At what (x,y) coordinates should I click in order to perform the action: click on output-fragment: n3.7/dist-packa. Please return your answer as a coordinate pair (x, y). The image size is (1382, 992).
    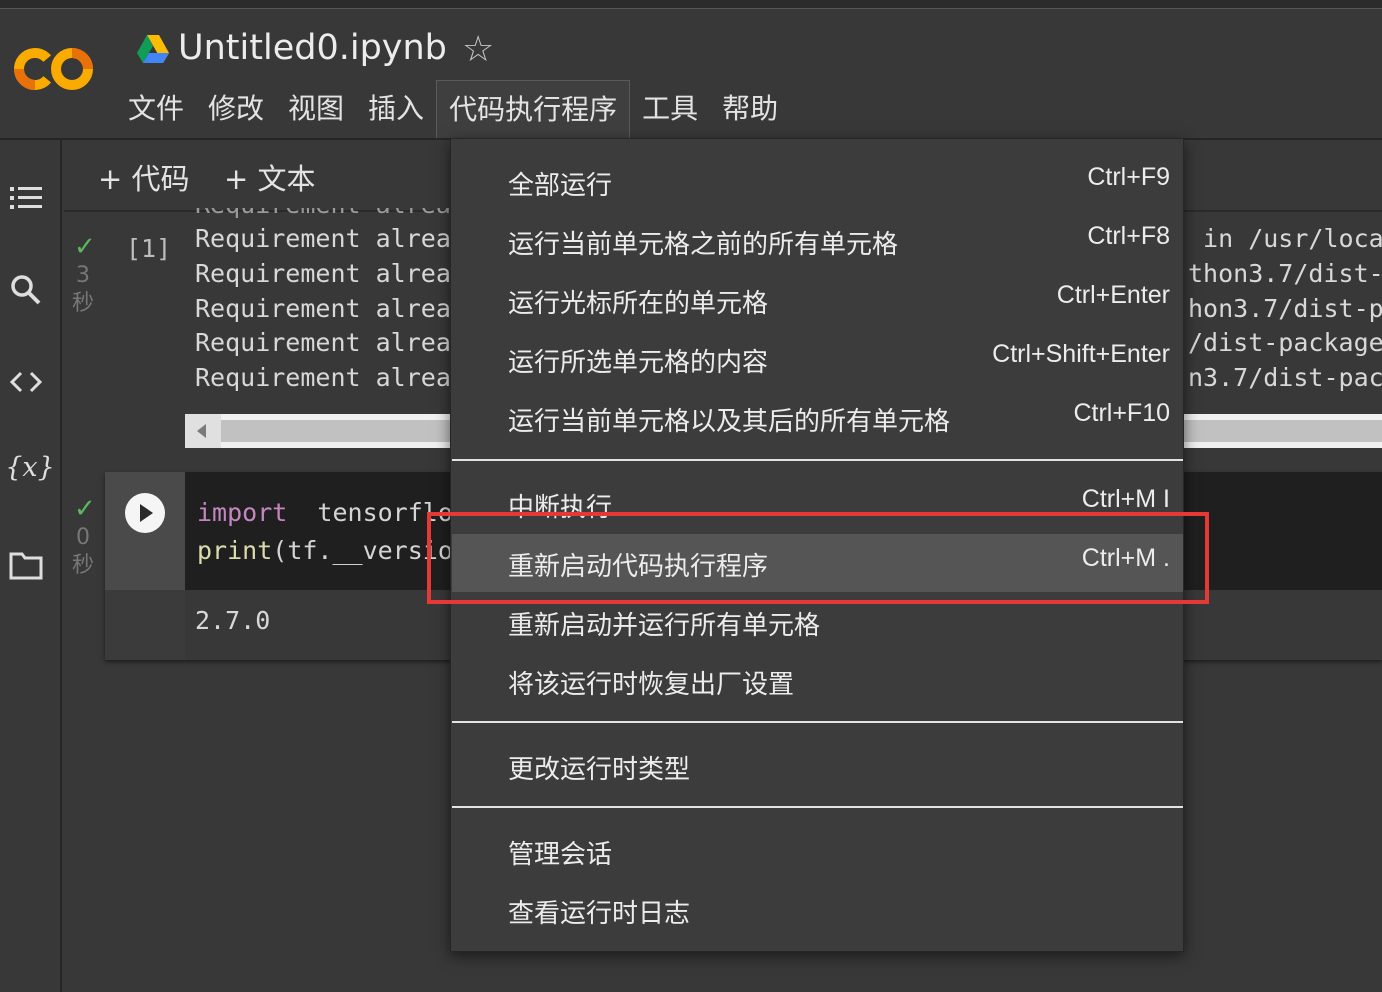
    Looking at the image, I should click on (1285, 377).